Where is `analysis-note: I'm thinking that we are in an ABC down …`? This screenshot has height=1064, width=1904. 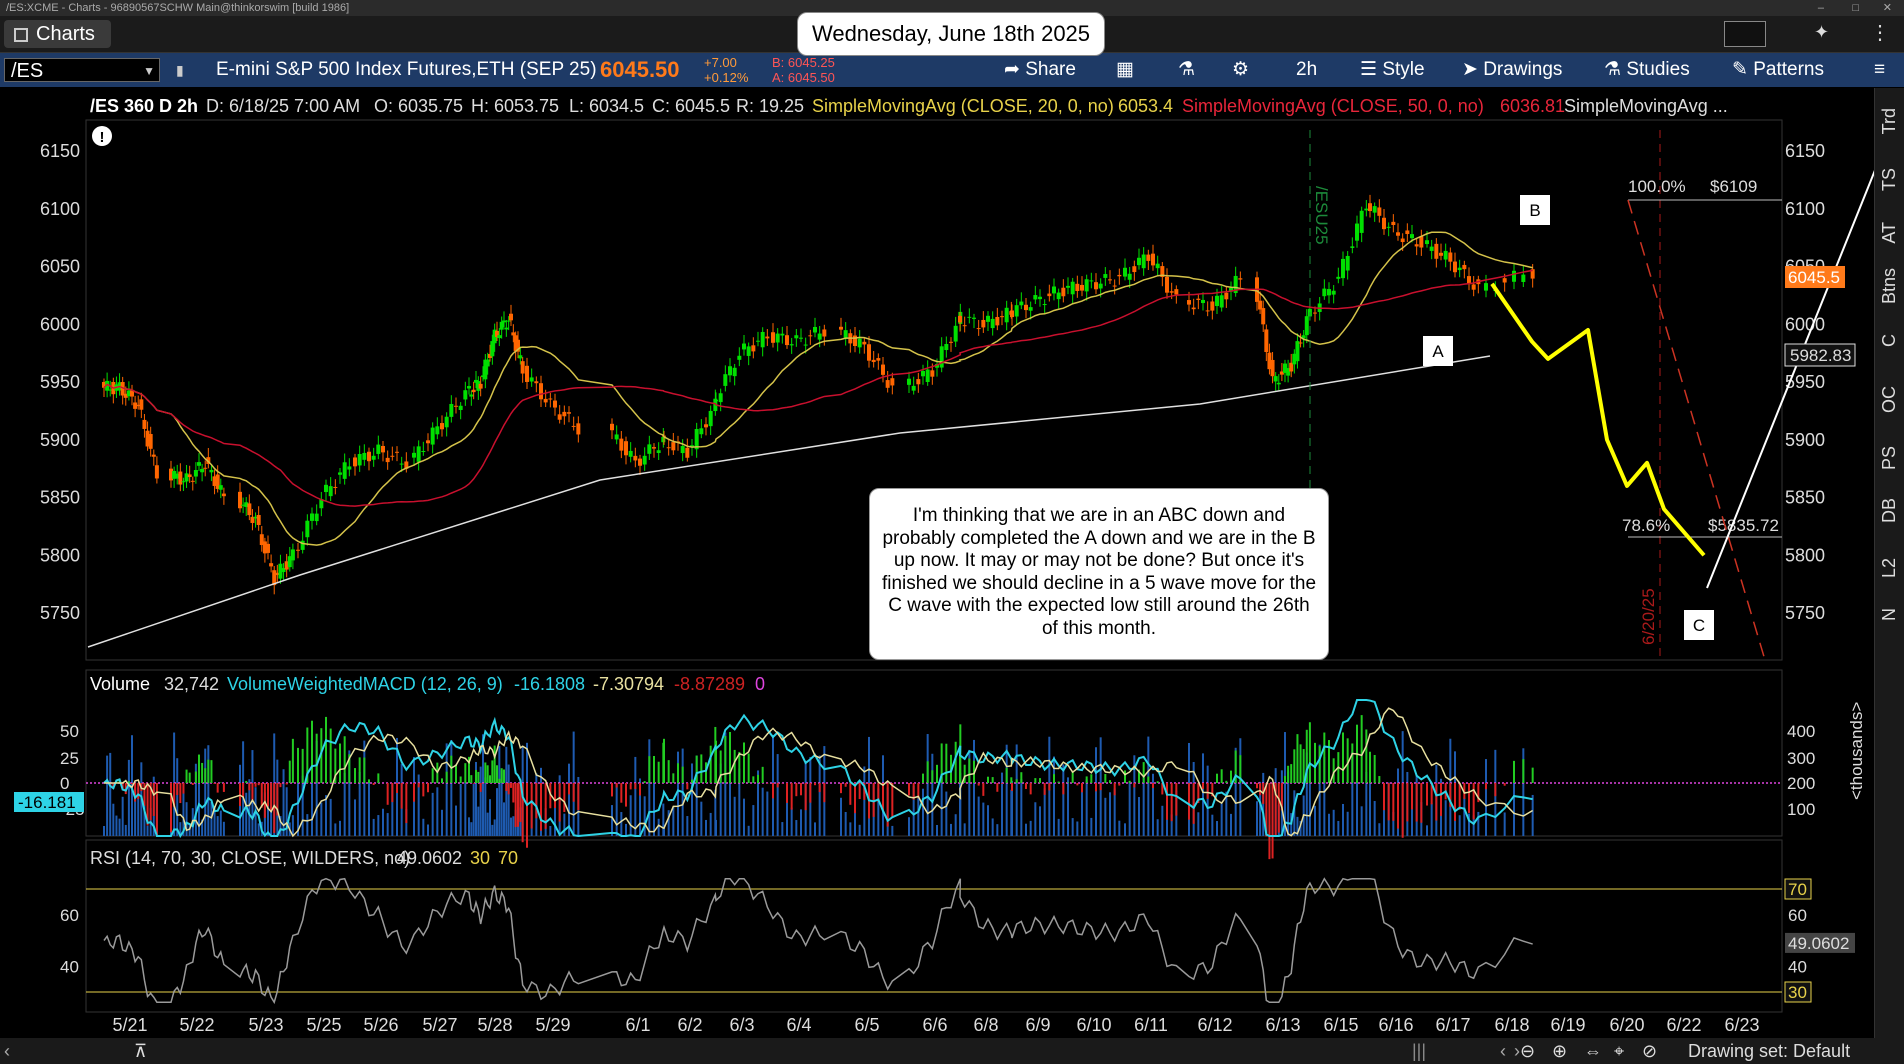
analysis-note: I'm thinking that we are in an ABC down … is located at coordinates (1099, 574).